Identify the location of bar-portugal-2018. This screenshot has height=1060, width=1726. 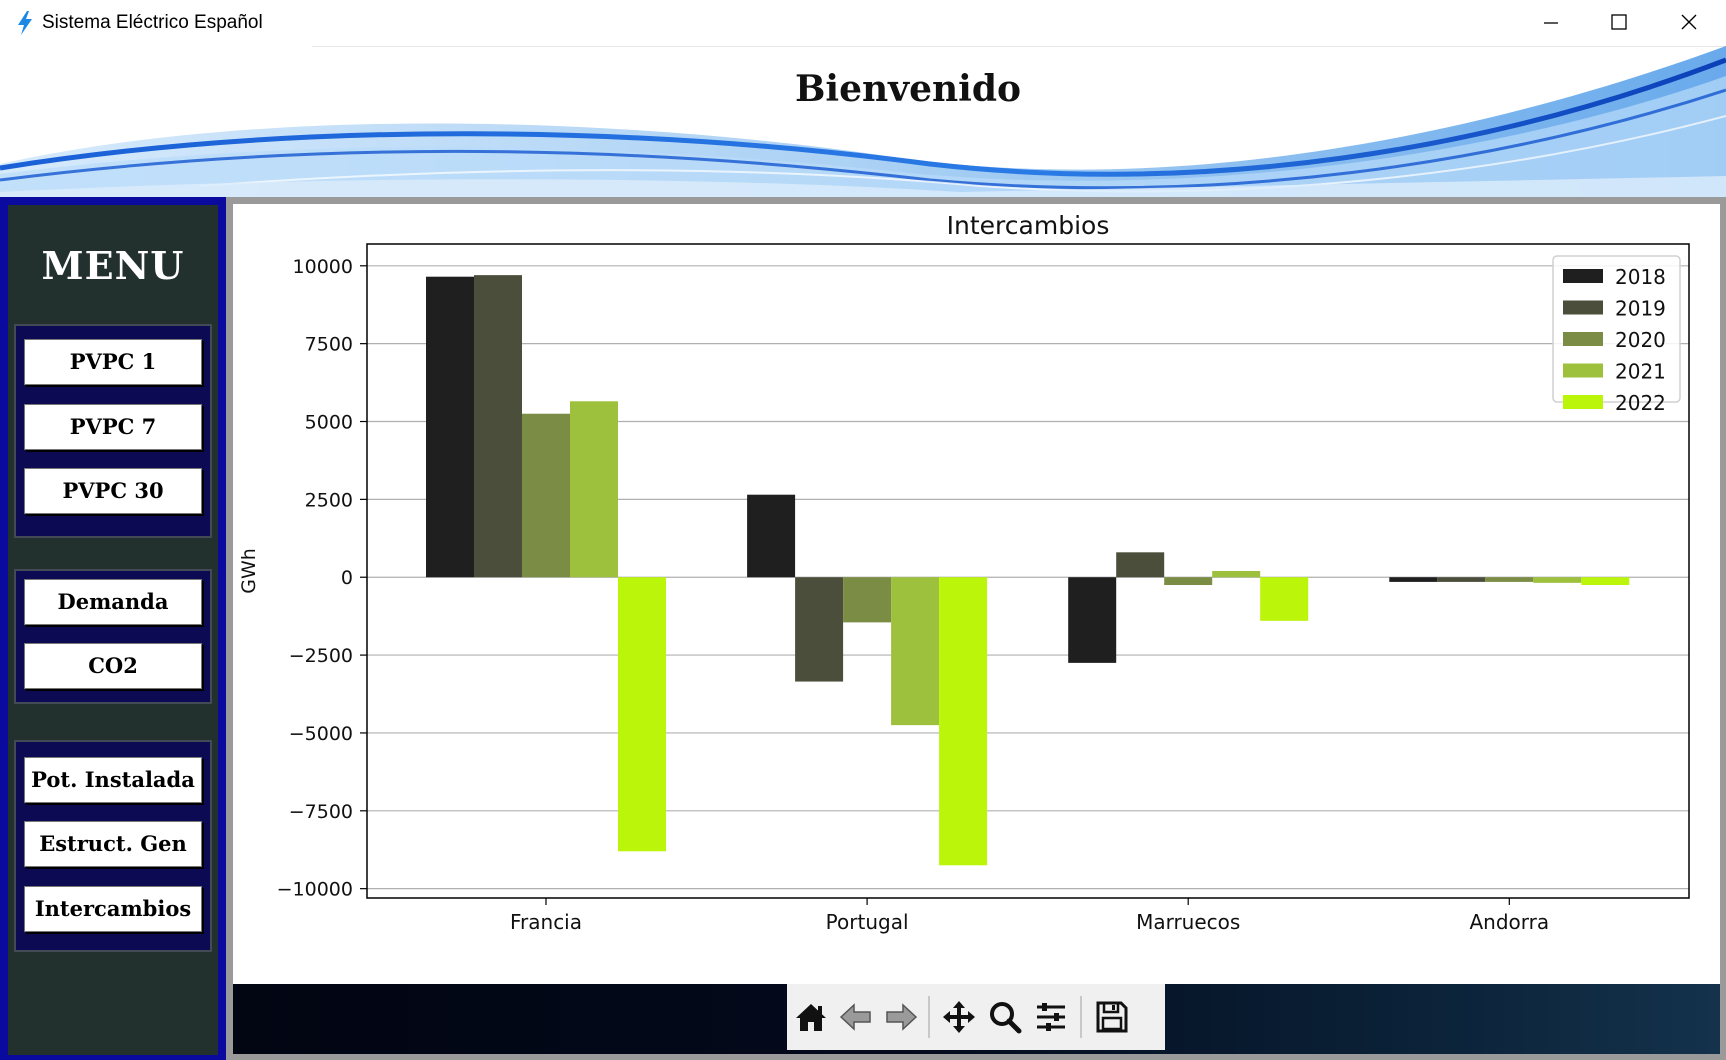
(771, 536).